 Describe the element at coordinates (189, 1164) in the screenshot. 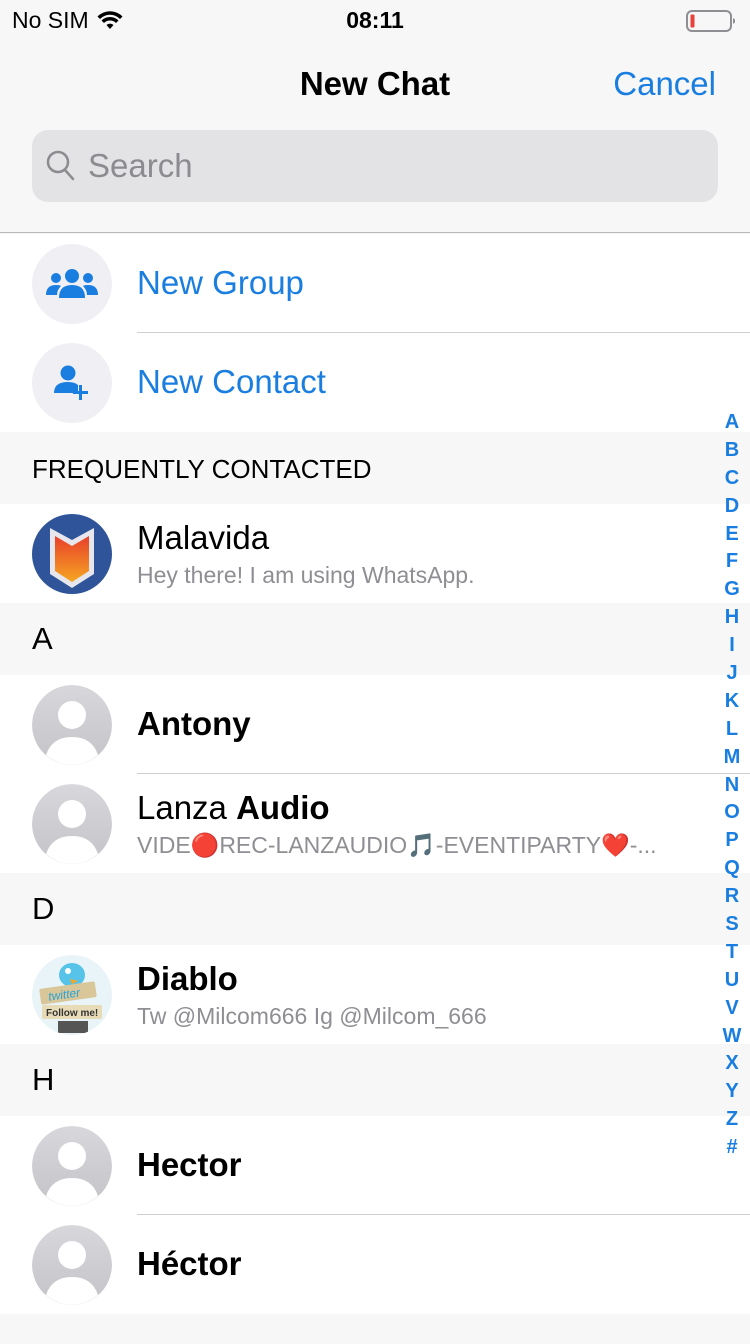

I see `contact-name: Hector` at that location.